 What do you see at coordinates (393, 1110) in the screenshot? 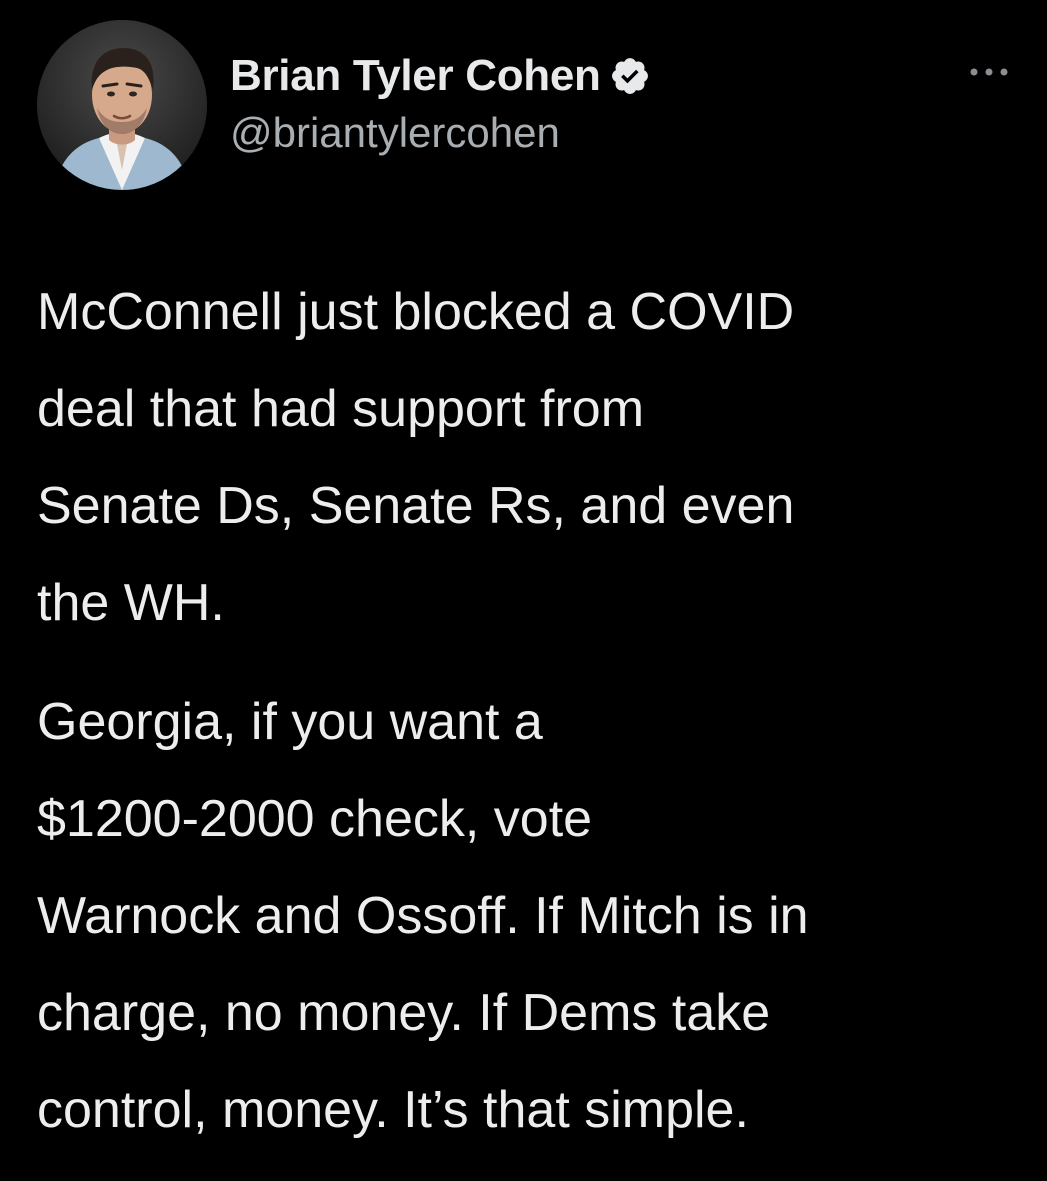
I see `tweet-line: control, money. It’s that simple.` at bounding box center [393, 1110].